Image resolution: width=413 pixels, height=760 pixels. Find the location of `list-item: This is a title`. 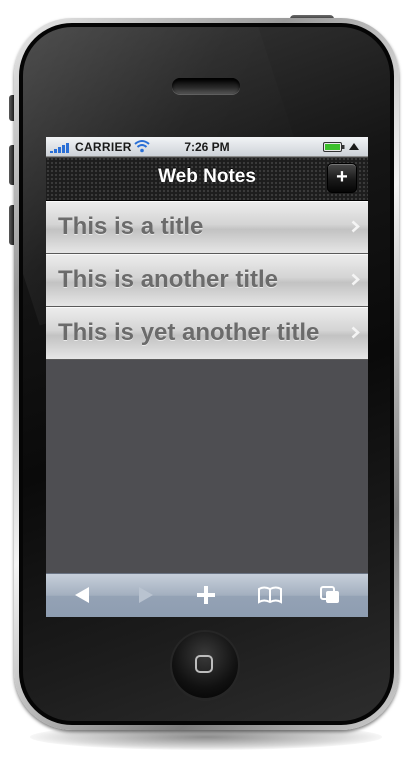

list-item: This is a title is located at coordinates (207, 227).